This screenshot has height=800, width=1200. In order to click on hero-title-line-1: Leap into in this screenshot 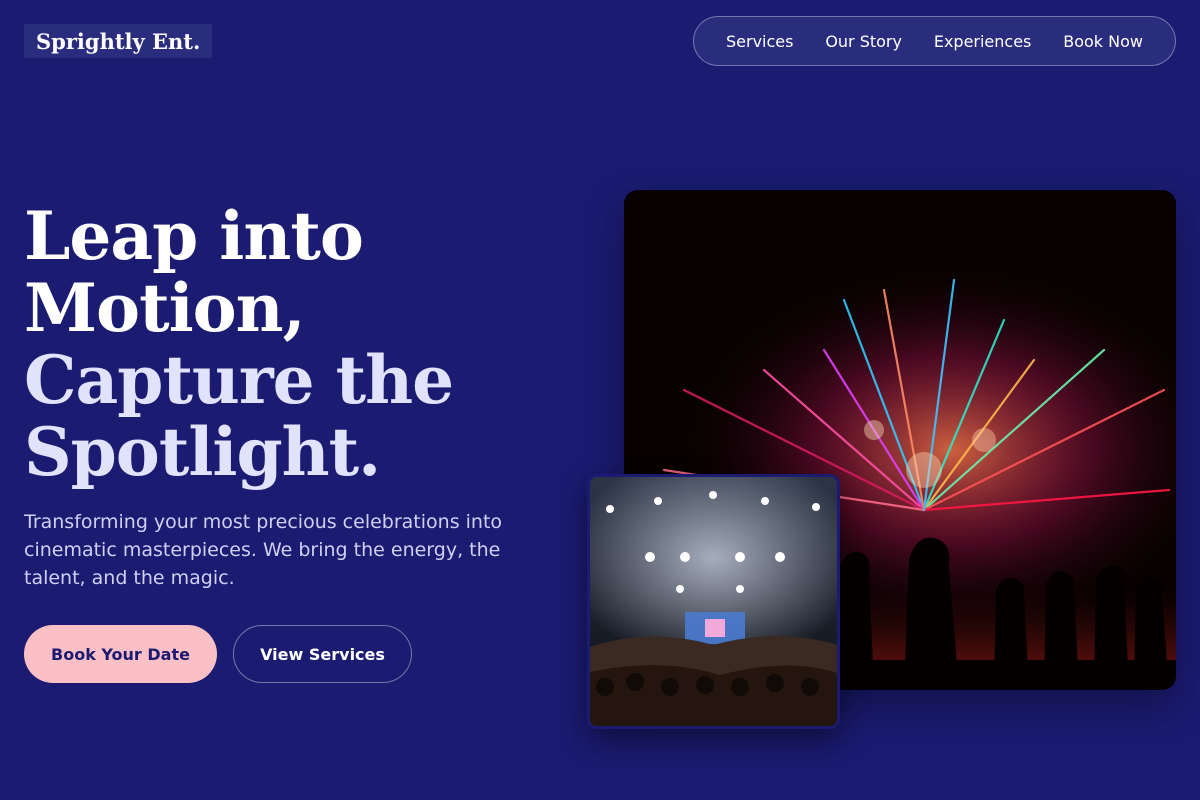, I will do `click(194, 236)`.